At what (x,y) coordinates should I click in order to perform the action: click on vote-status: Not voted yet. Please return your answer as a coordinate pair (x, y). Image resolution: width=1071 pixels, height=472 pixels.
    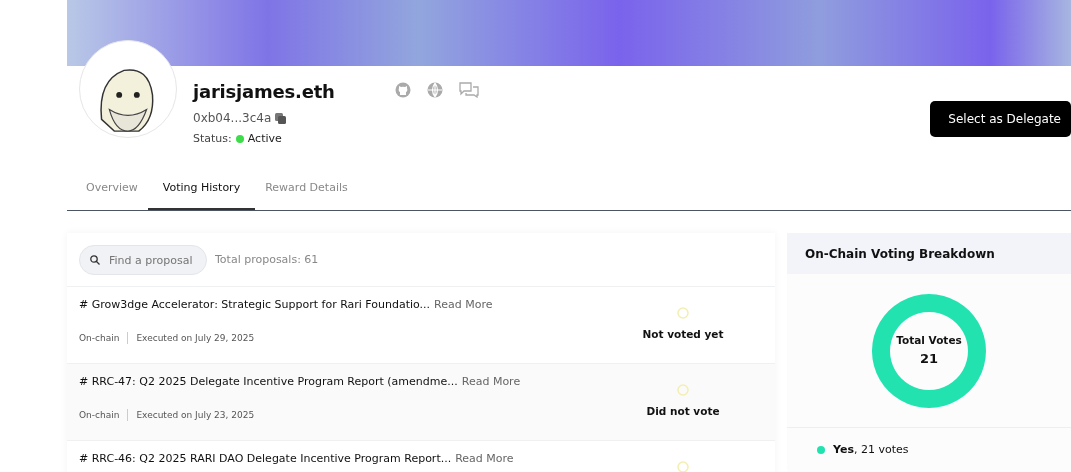
    Looking at the image, I should click on (683, 334).